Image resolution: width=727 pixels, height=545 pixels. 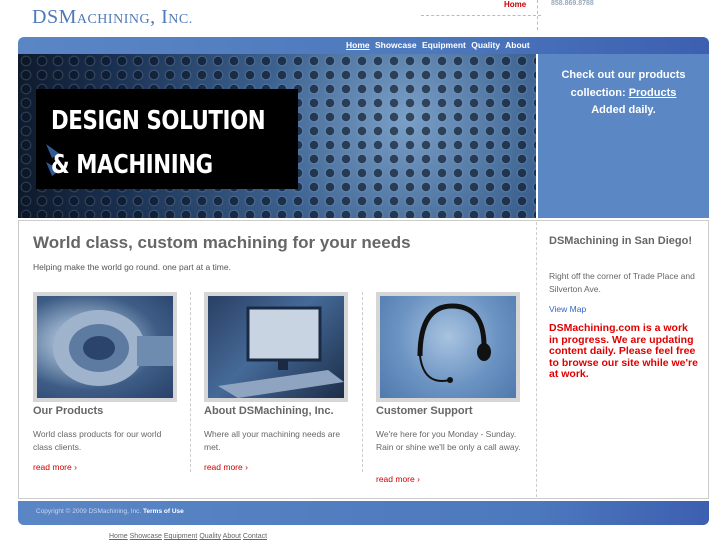 I want to click on card-title-products: Our Products, so click(x=68, y=411).